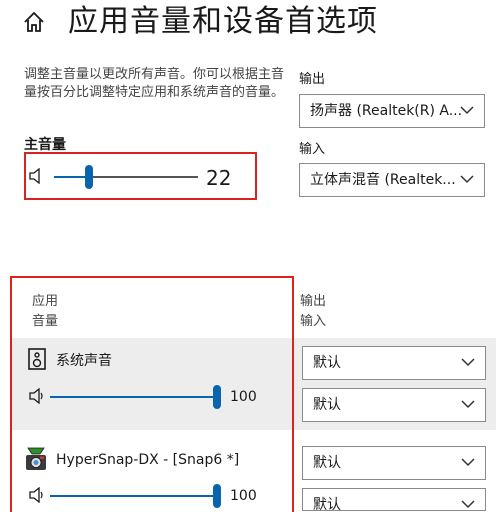 This screenshot has height=512, width=500. I want to click on system-sounds-output-value: 默认, so click(327, 363).